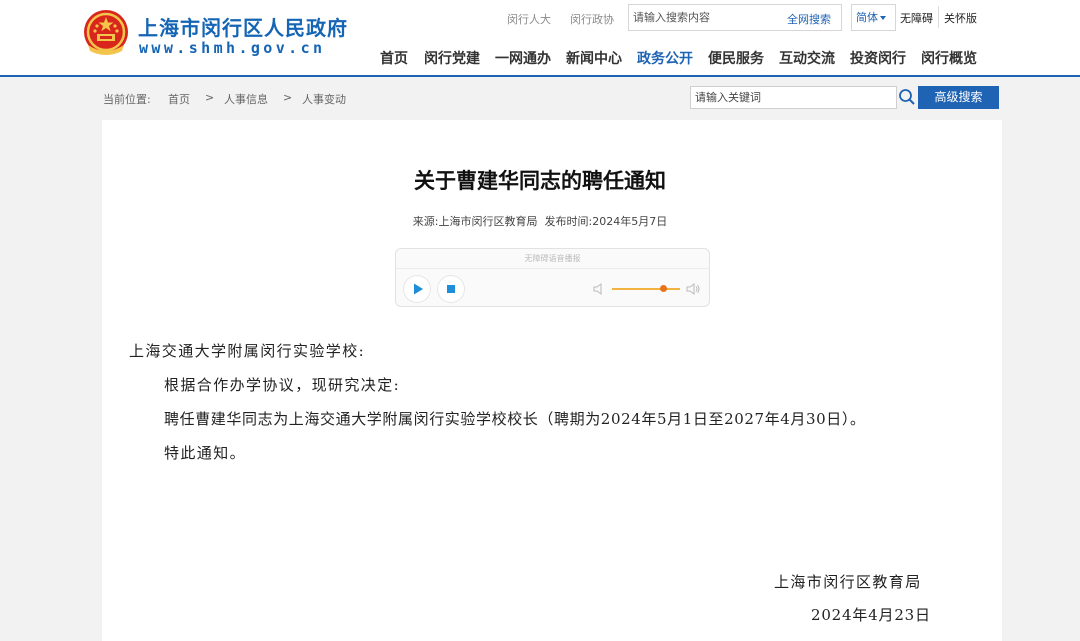 This screenshot has height=641, width=1080. I want to click on nav-item-news: 新闻中心, so click(594, 58).